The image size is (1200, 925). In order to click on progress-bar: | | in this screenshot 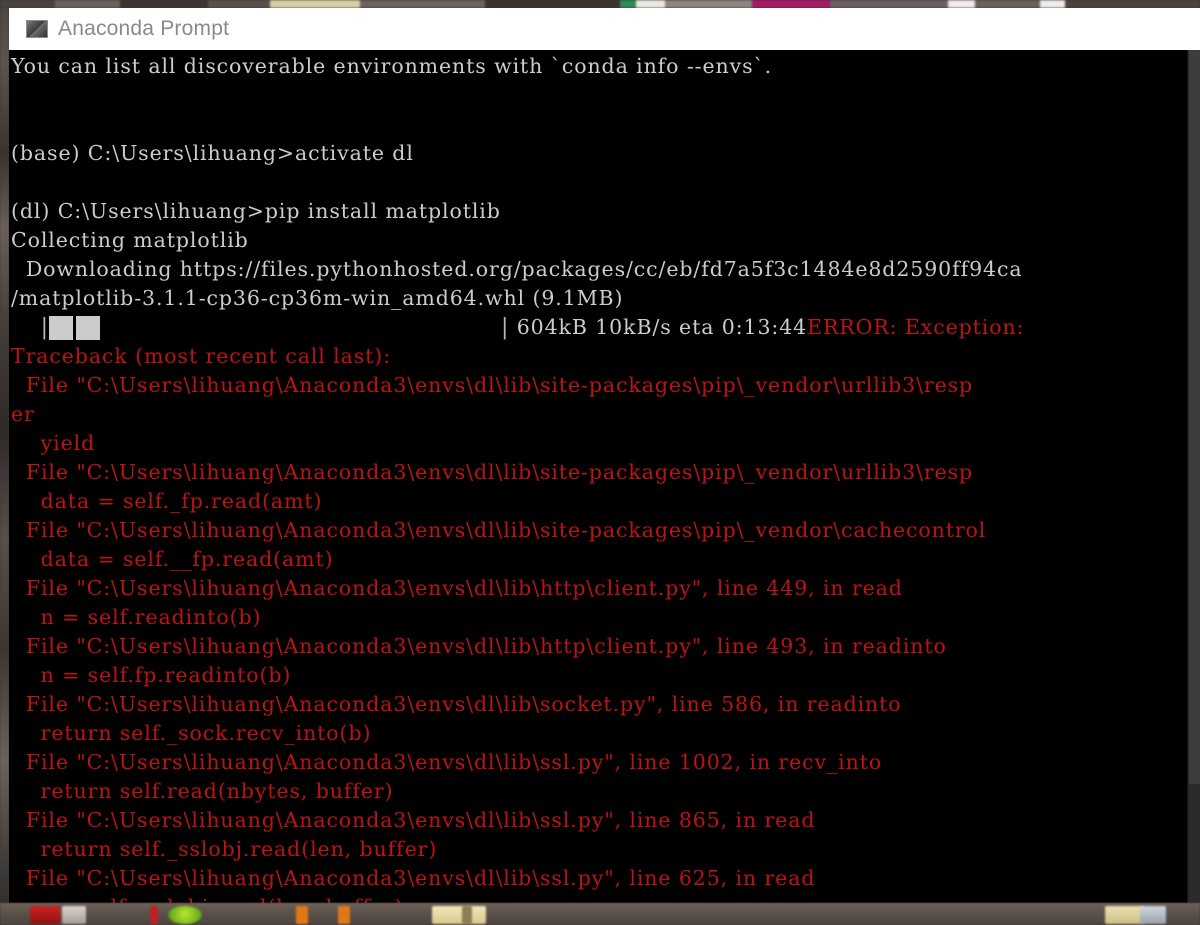, I will do `click(275, 327)`.